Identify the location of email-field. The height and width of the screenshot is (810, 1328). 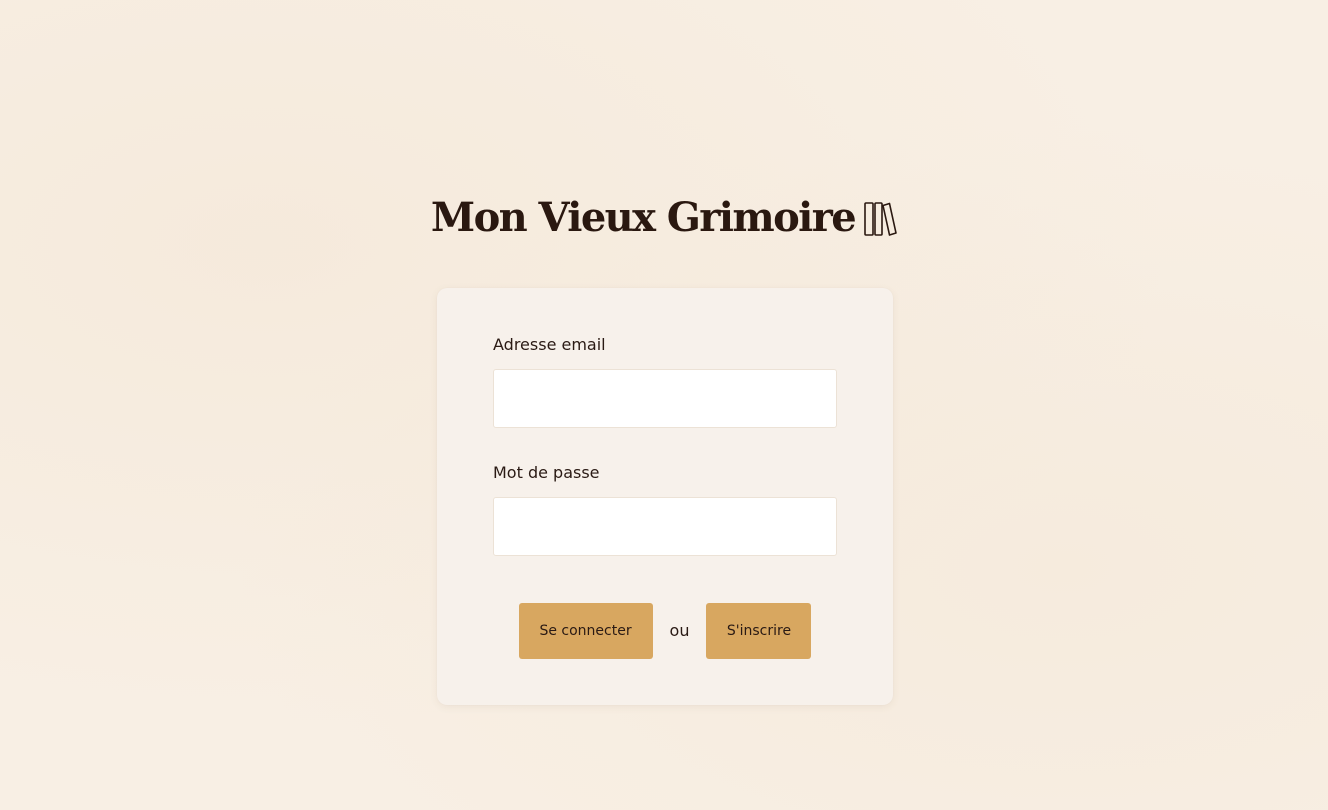
(665, 398).